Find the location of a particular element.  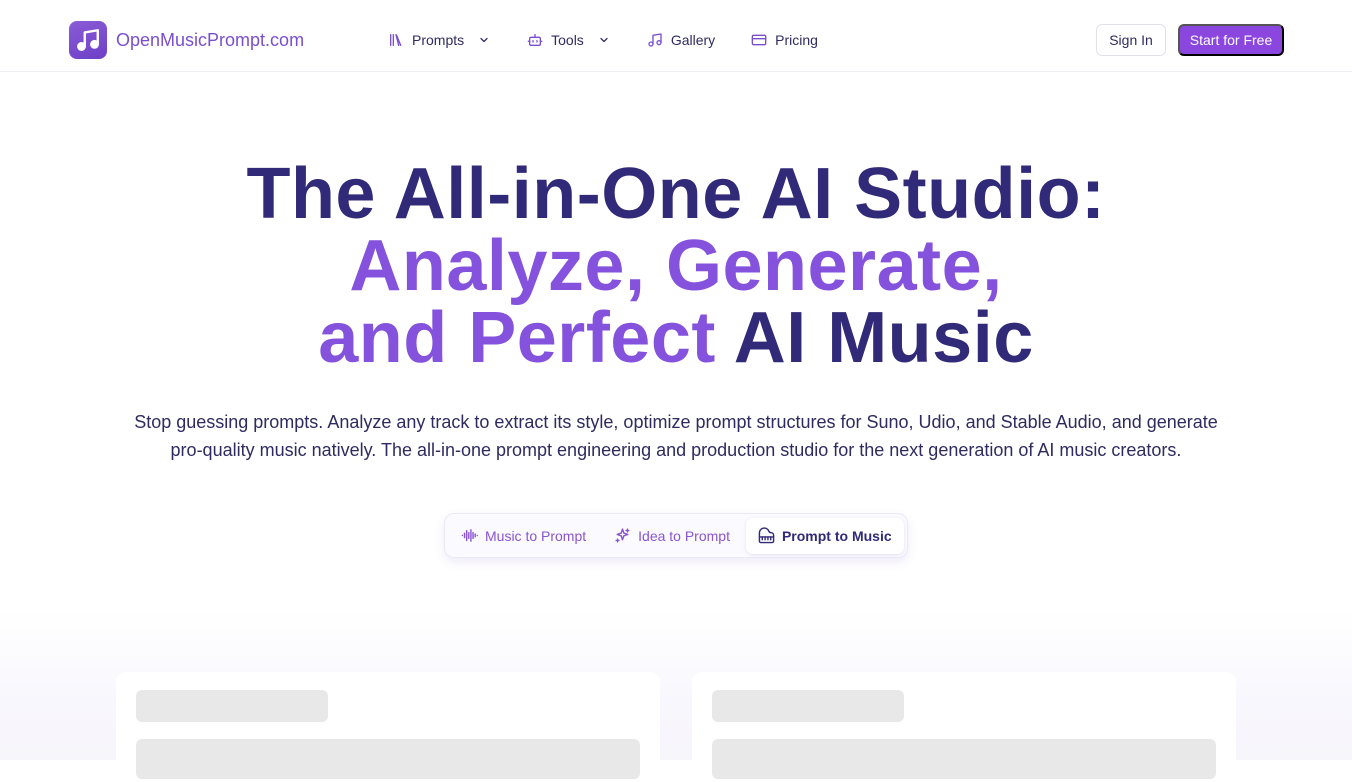

piano-icon is located at coordinates (766, 535).